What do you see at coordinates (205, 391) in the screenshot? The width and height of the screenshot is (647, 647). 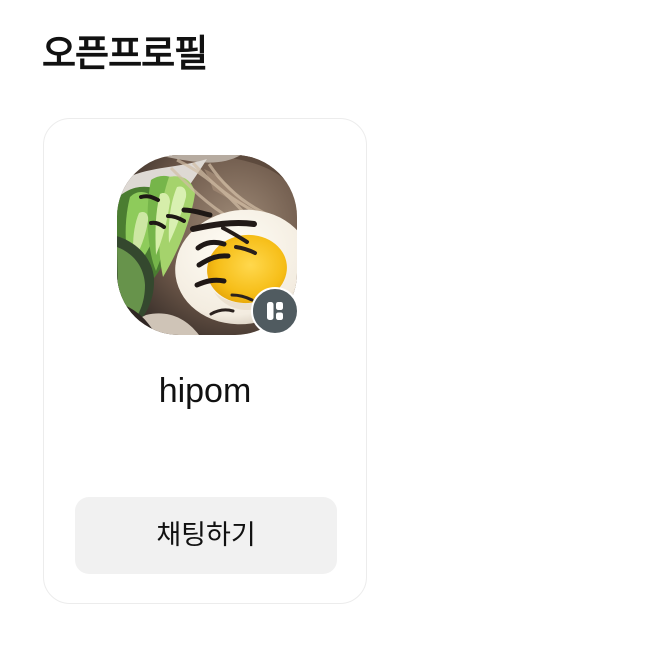 I see `profile-name: hipom` at bounding box center [205, 391].